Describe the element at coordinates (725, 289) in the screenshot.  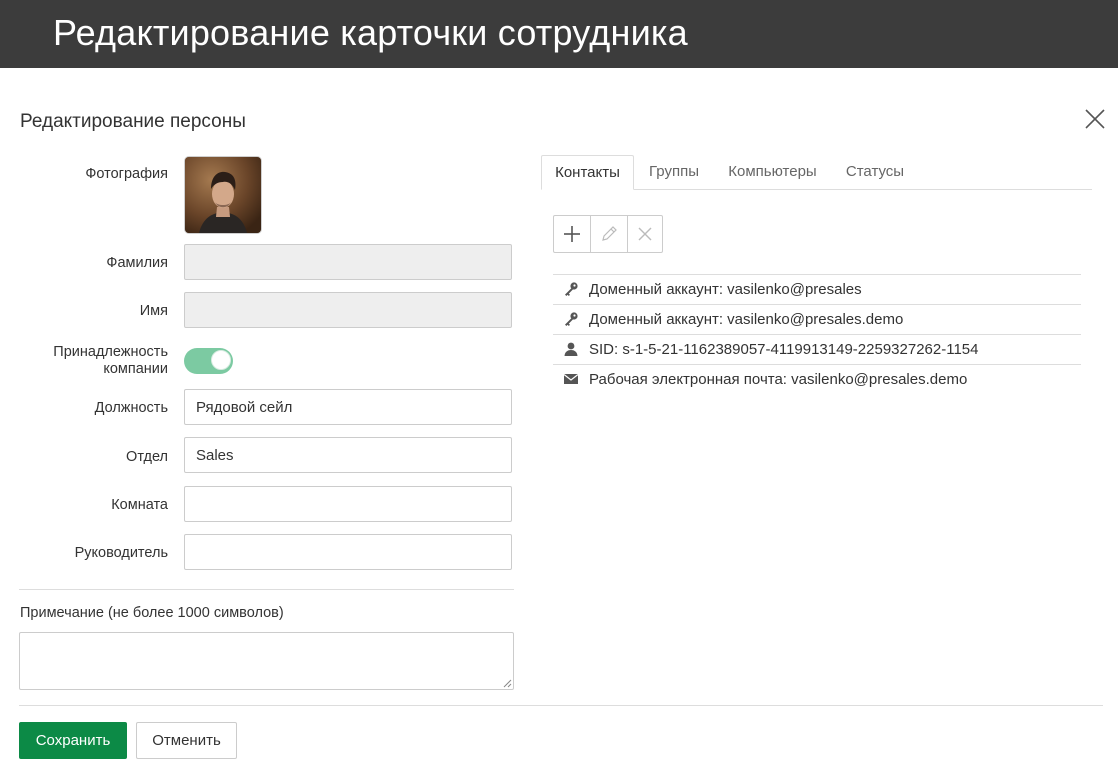
I see `contact-text: Доменный аккаунт: vasilenko@presales` at that location.